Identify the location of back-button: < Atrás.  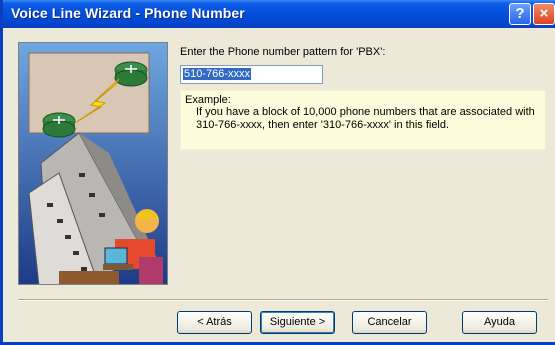
(214, 322).